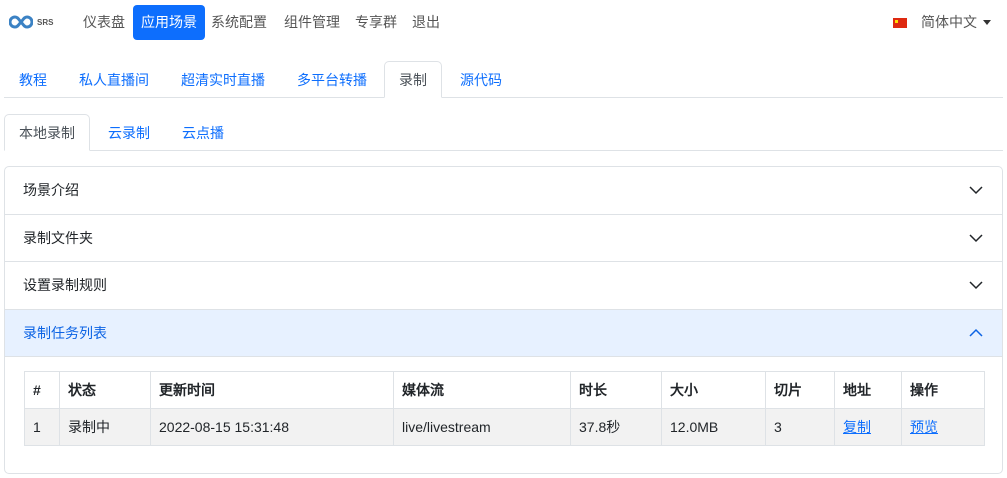 Image resolution: width=1007 pixels, height=478 pixels. Describe the element at coordinates (943, 390) in the screenshot. I see `col-action: 操作` at that location.